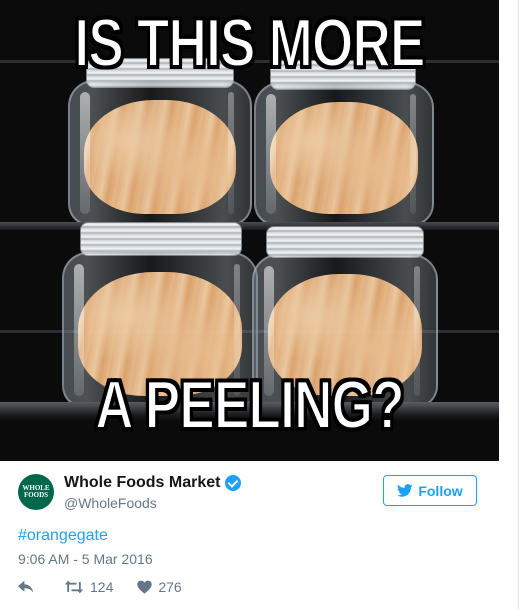 Image resolution: width=519 pixels, height=610 pixels. I want to click on retweet-button: 124, so click(88, 587).